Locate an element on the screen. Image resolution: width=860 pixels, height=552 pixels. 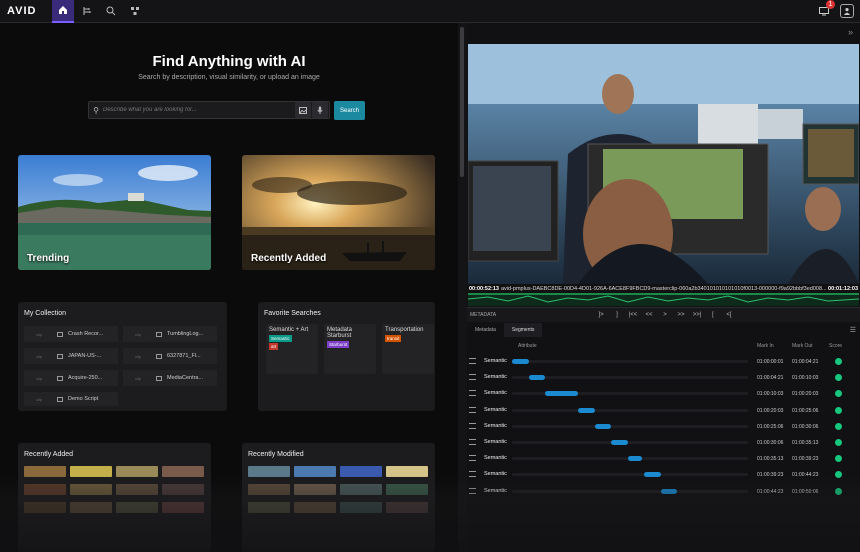
segment-mark-out: 01:00:20:03 is located at coordinates (805, 394).